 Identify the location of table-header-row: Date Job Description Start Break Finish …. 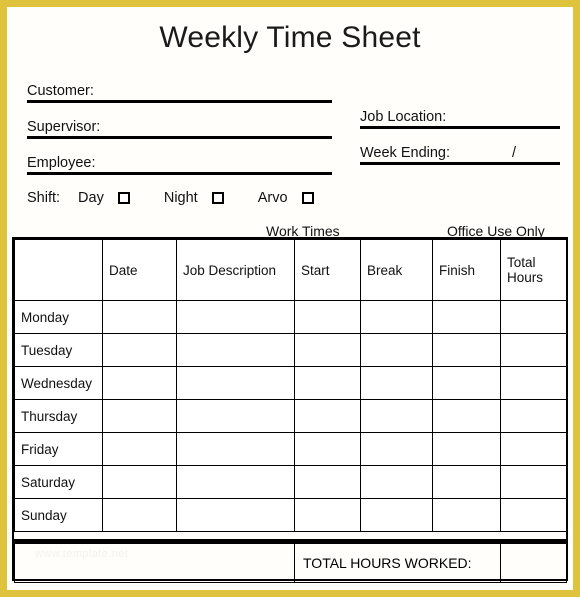
(290, 270).